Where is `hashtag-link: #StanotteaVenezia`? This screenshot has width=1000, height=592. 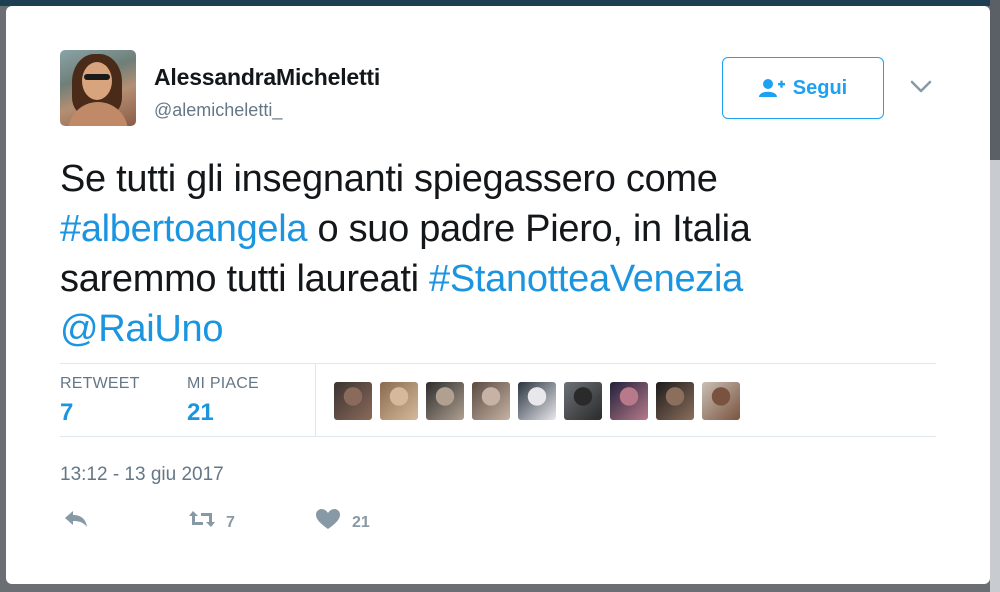
hashtag-link: #StanotteaVenezia is located at coordinates (586, 279).